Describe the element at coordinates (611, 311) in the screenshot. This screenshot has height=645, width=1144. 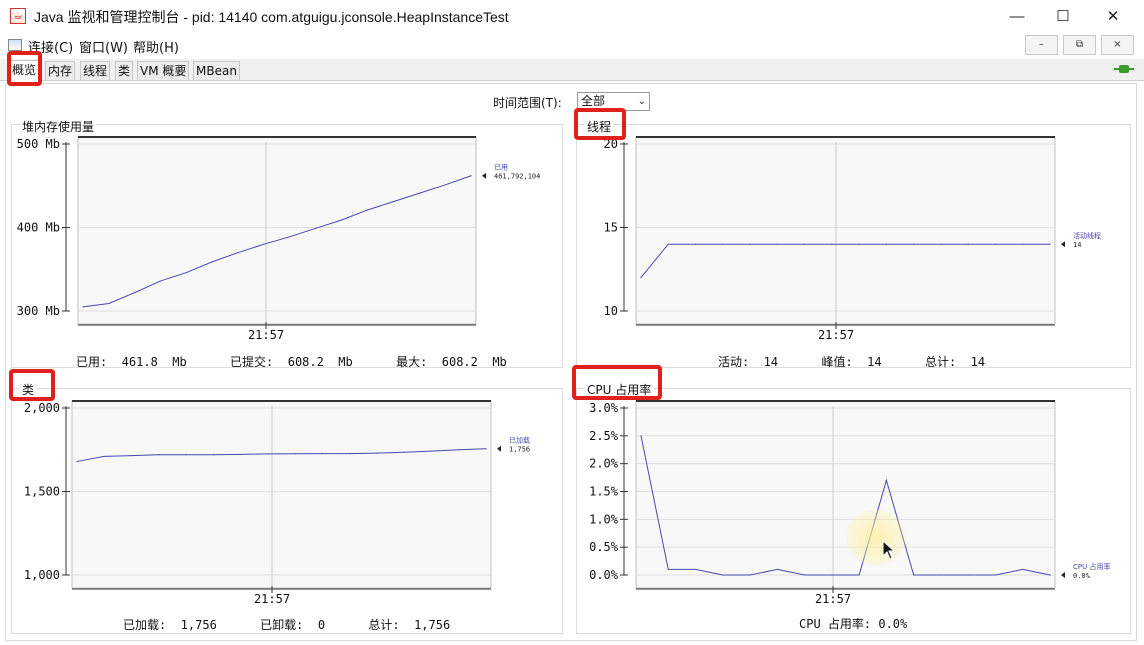
I see `threads-y-tick-label: 10` at that location.